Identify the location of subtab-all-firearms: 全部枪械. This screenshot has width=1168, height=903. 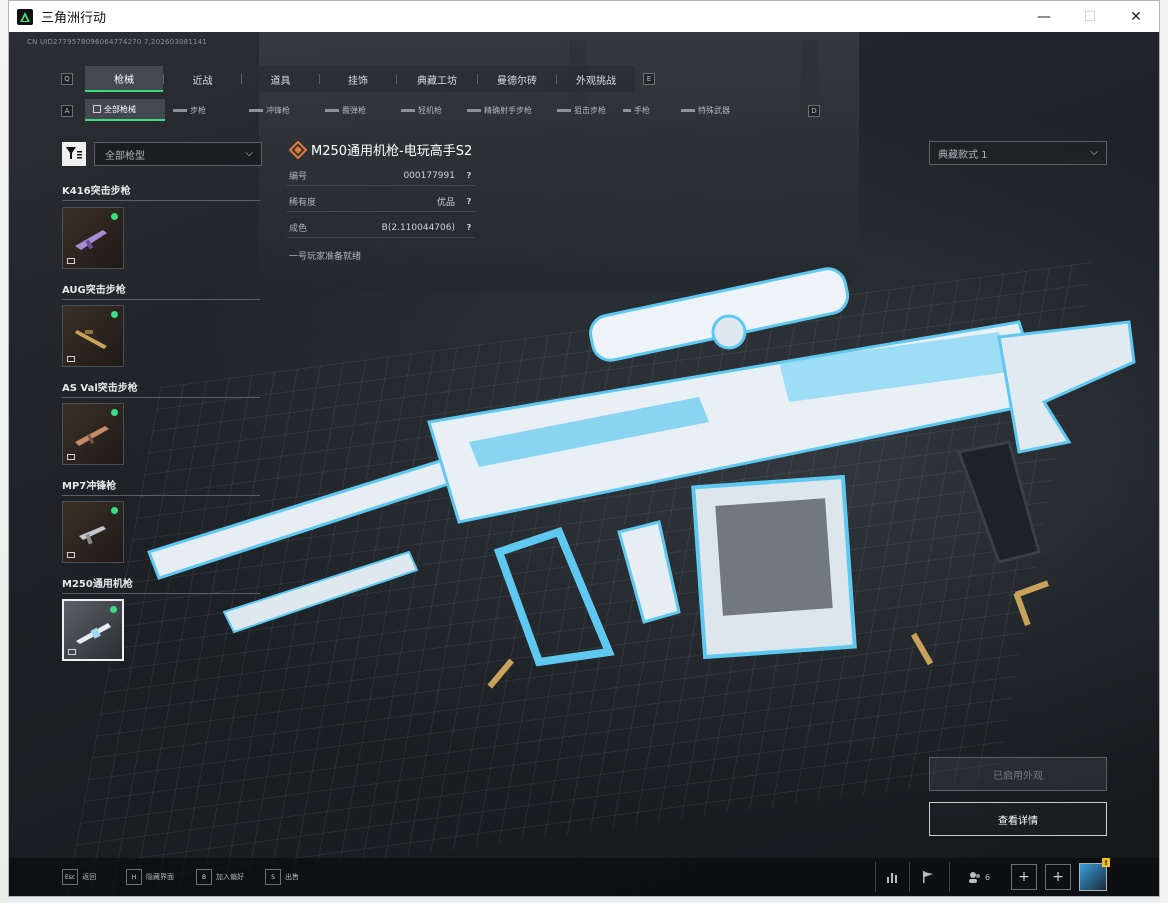
(125, 110).